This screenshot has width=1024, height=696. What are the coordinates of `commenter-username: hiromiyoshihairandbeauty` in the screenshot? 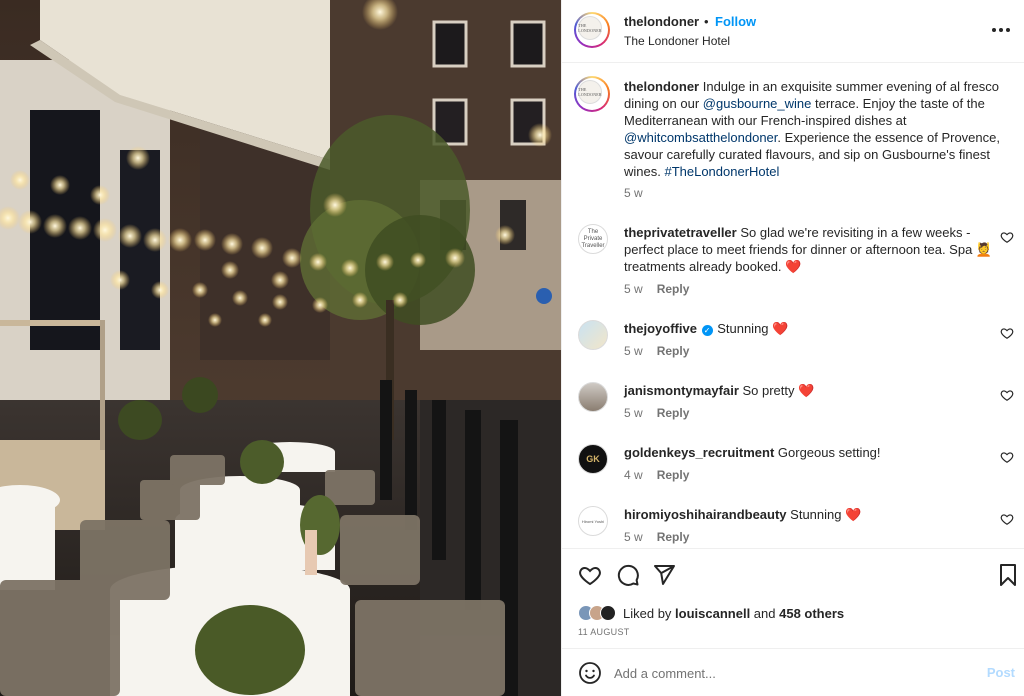 It's located at (705, 514).